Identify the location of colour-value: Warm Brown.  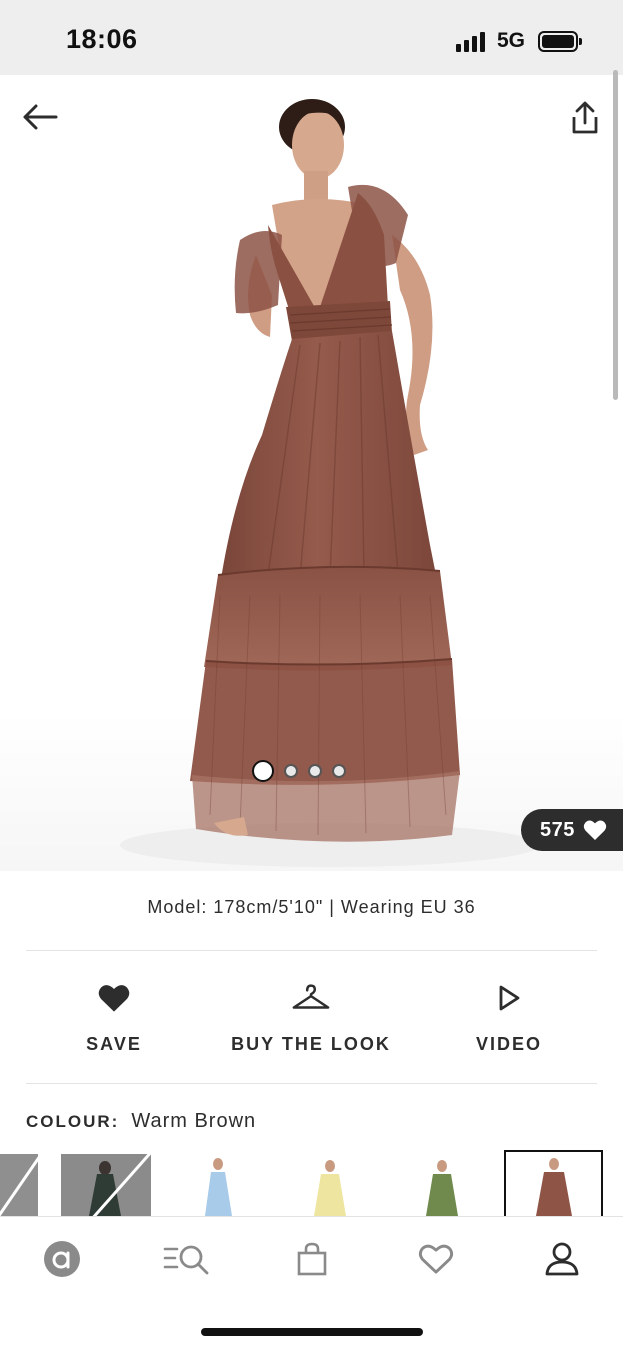
(194, 1121).